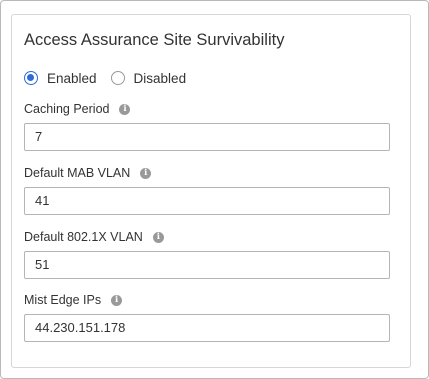 The width and height of the screenshot is (429, 379). What do you see at coordinates (154, 40) in the screenshot?
I see `panel-title: Access Assurance Site Survivability` at bounding box center [154, 40].